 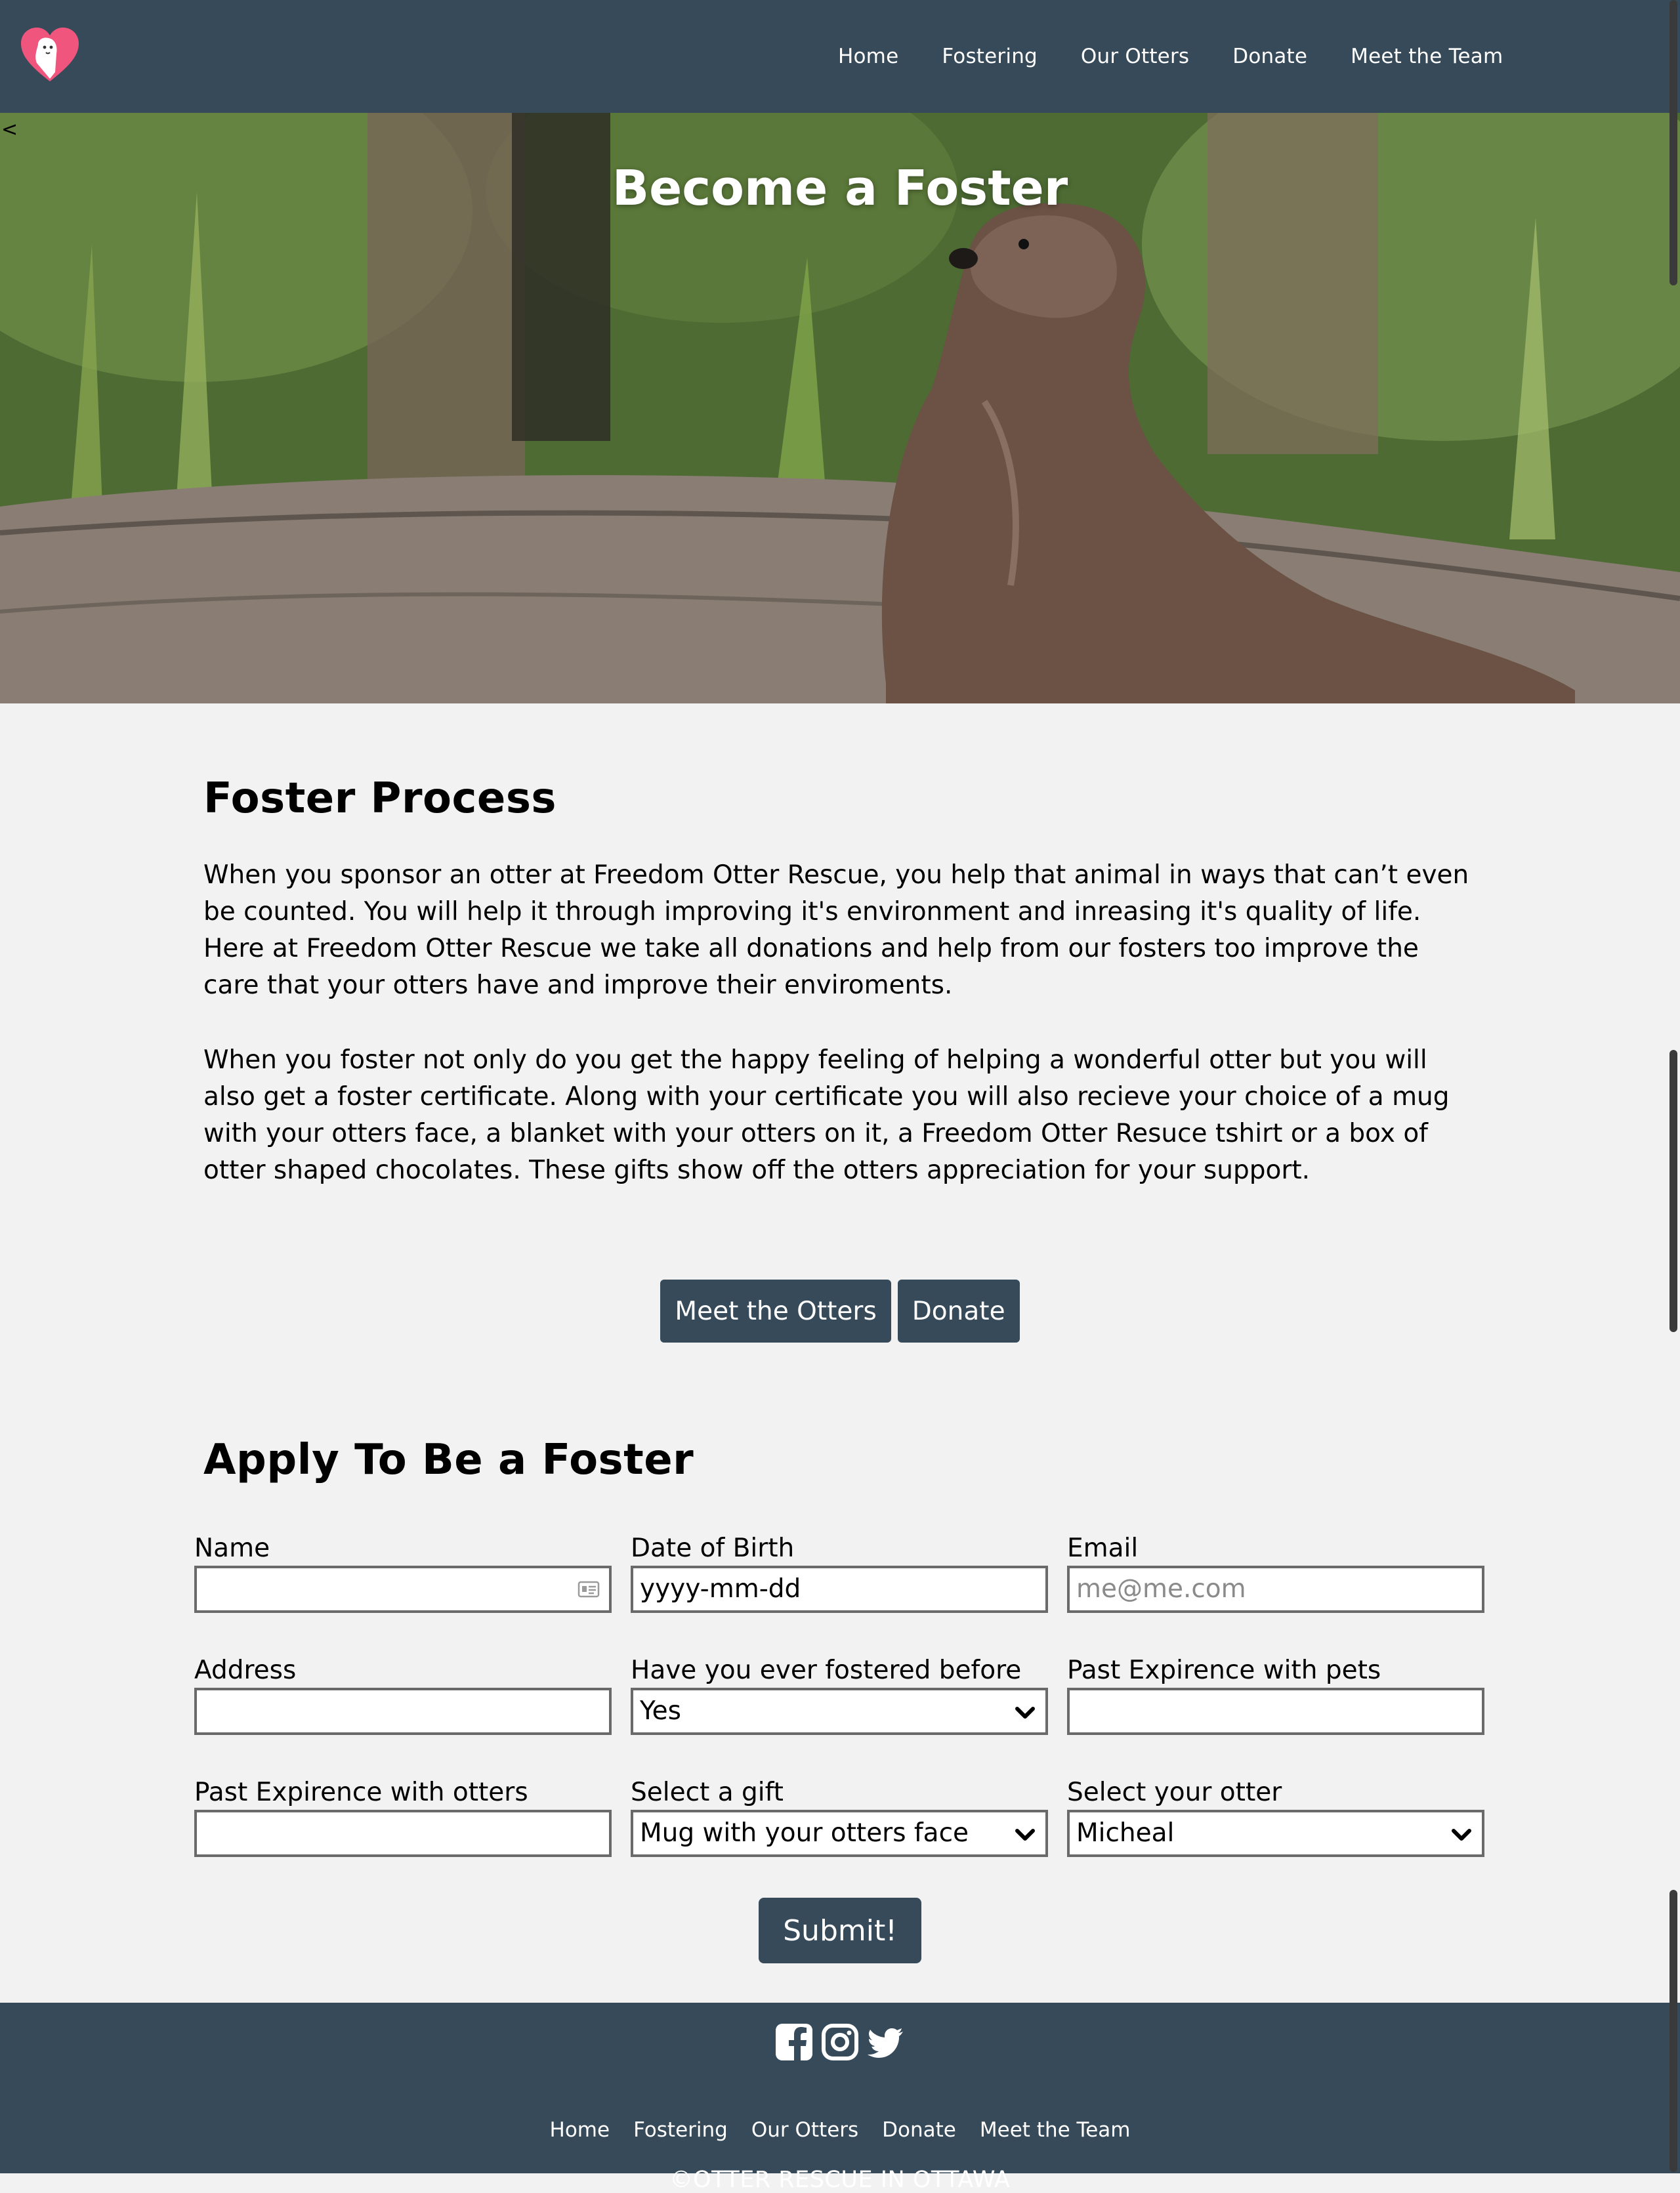 What do you see at coordinates (990, 56) in the screenshot?
I see `nav-fostering: Fostering` at bounding box center [990, 56].